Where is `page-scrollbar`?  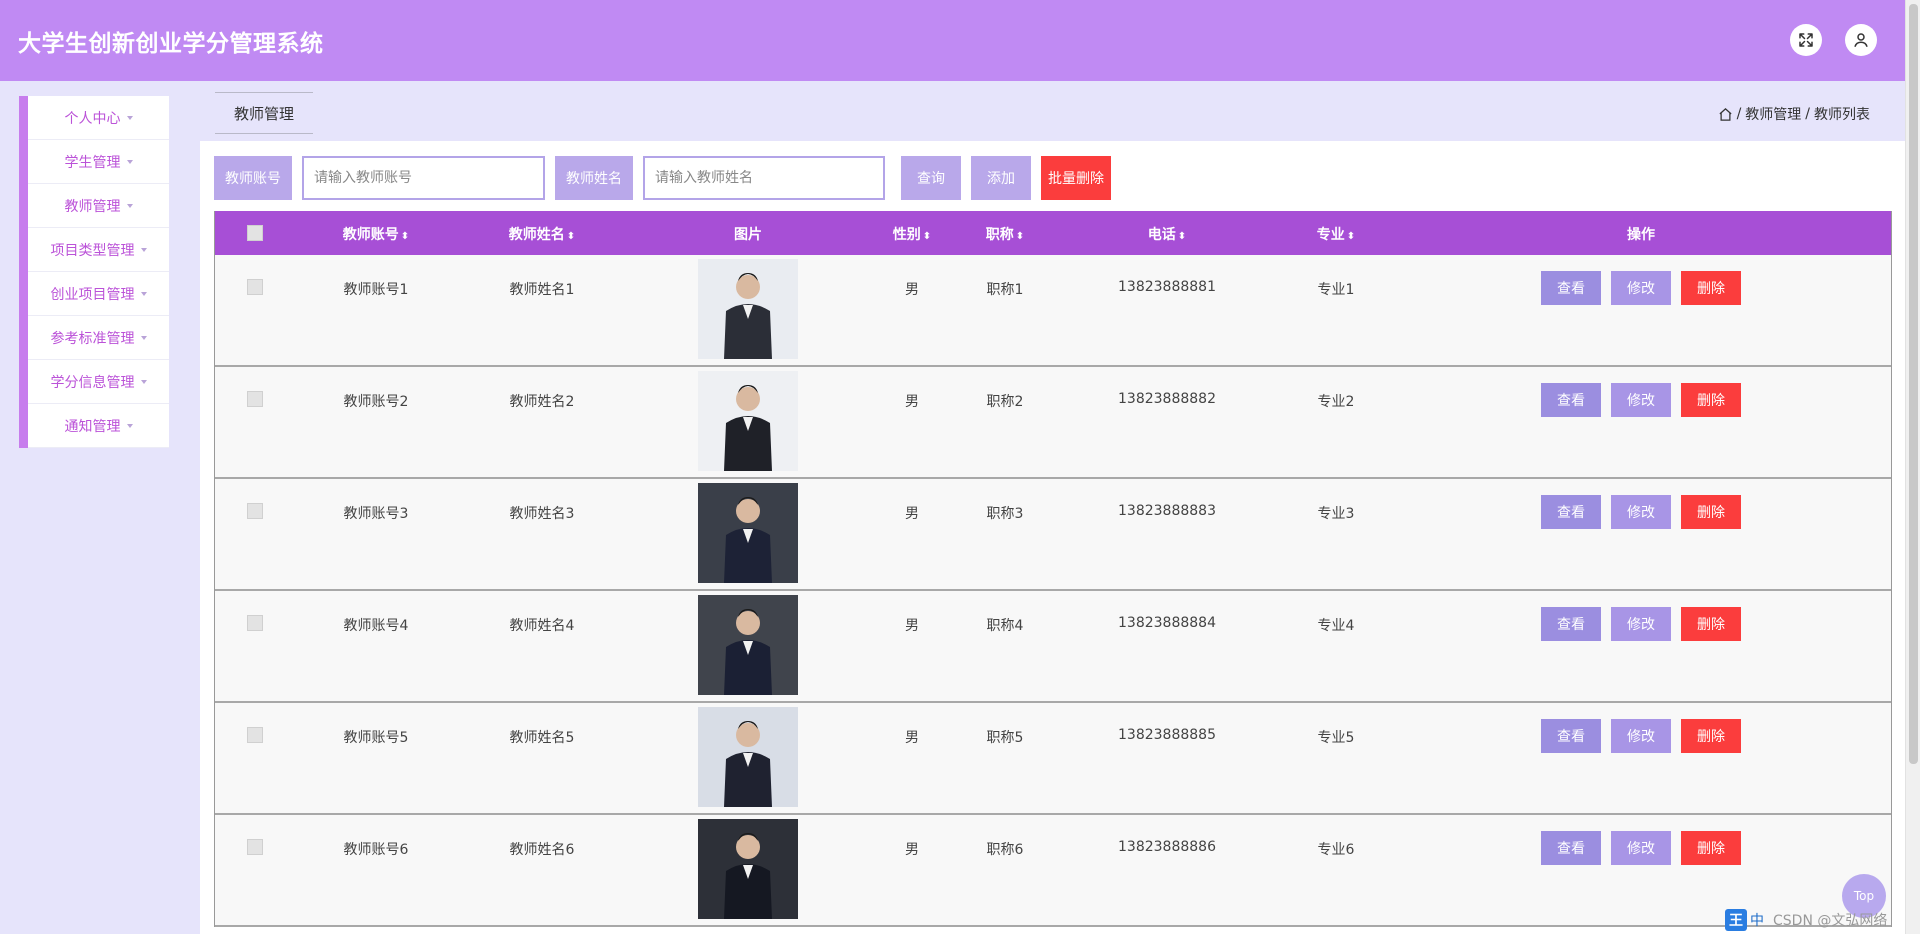 page-scrollbar is located at coordinates (1912, 467).